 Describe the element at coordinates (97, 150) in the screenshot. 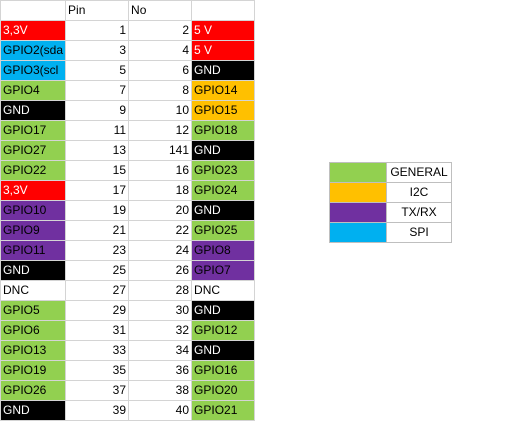

I see `pin-number-left: 13` at that location.